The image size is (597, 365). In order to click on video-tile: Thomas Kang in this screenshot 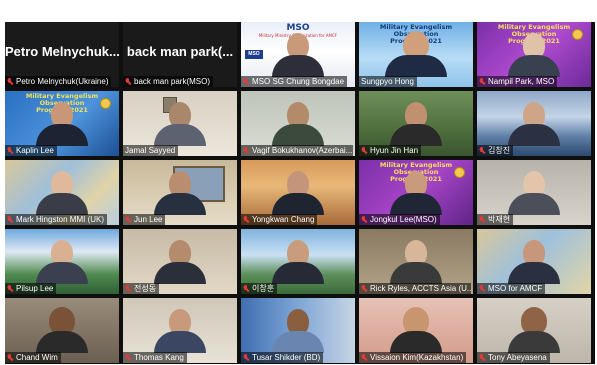, I will do `click(180, 330)`.